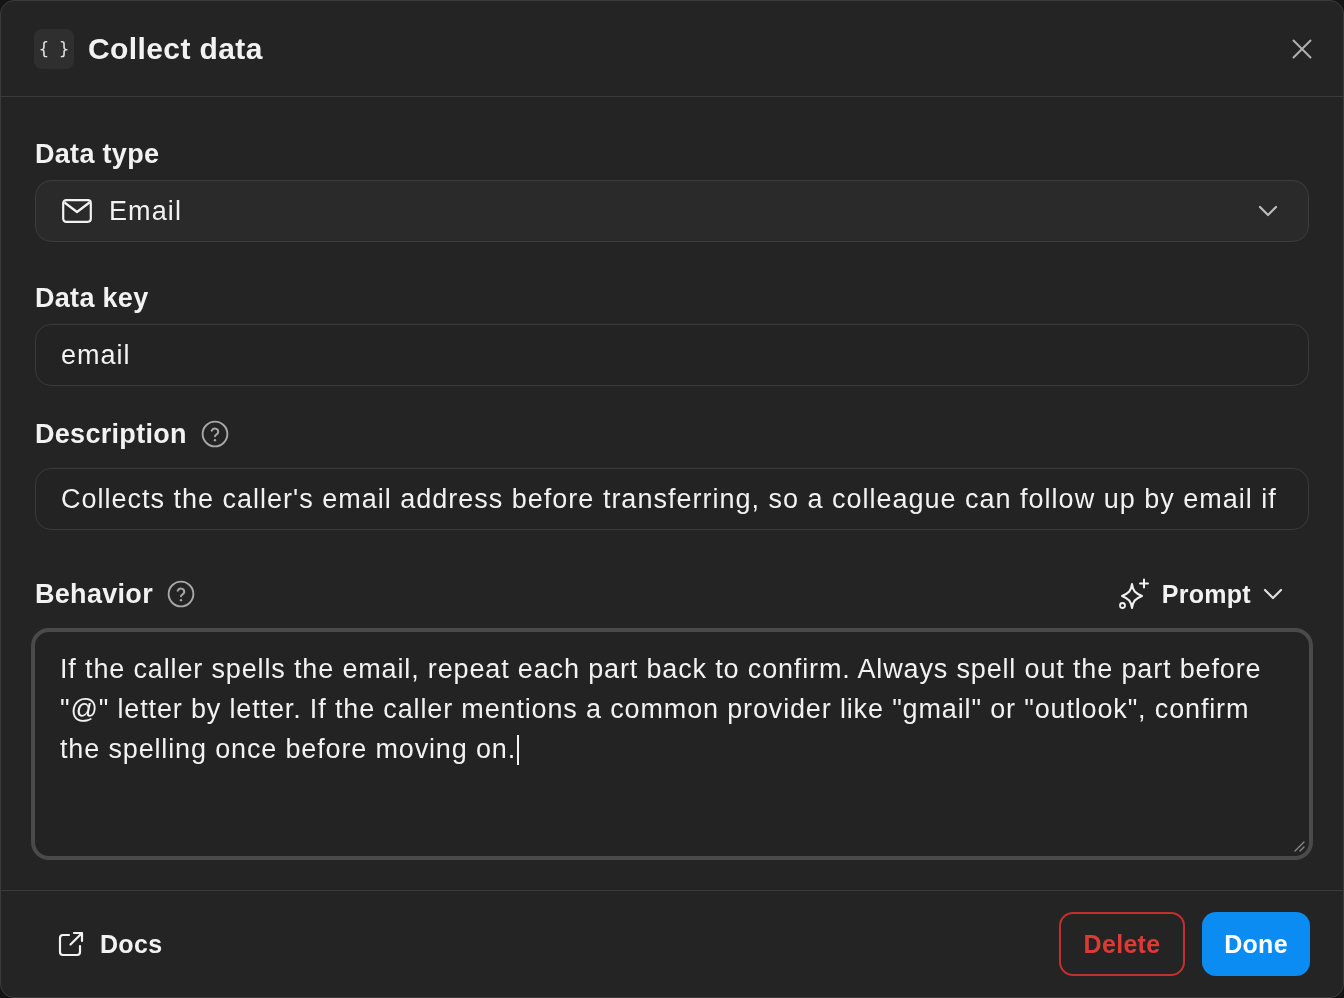 Image resolution: width=1344 pixels, height=998 pixels. What do you see at coordinates (672, 355) in the screenshot?
I see `text-field: email` at bounding box center [672, 355].